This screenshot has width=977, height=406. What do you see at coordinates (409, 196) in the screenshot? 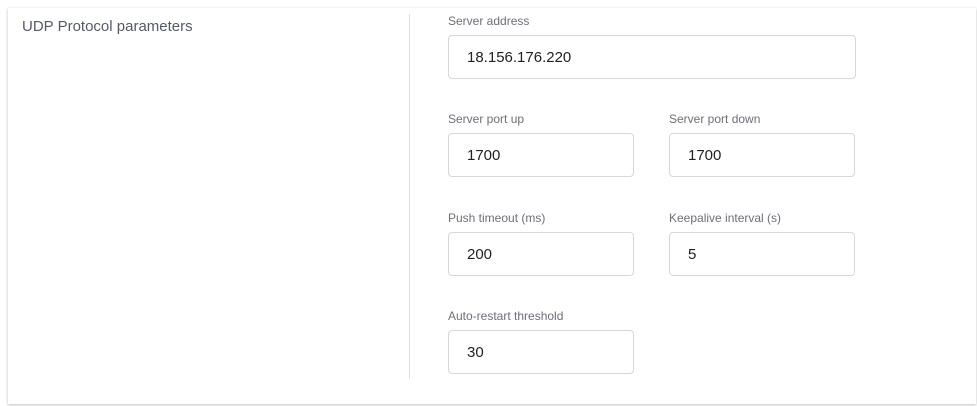
I see `vertical-divider` at bounding box center [409, 196].